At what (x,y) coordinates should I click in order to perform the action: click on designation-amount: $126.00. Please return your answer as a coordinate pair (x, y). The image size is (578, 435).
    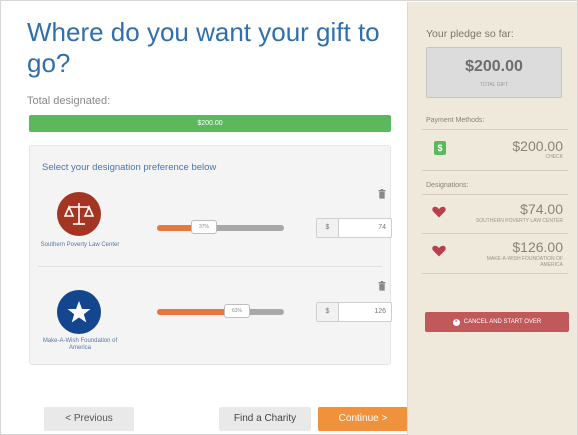
    Looking at the image, I should click on (537, 247).